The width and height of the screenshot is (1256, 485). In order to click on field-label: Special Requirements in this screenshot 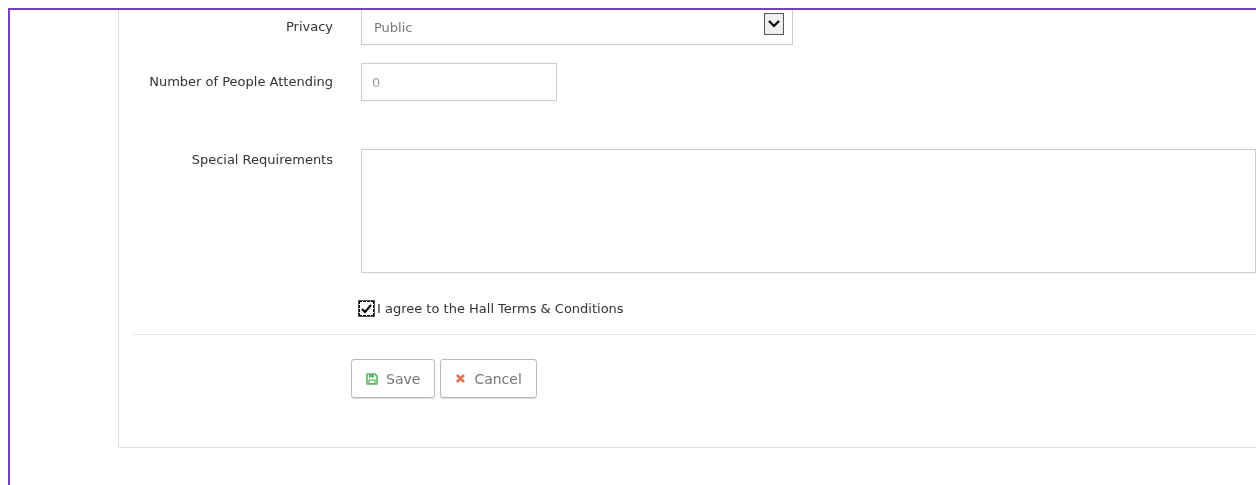, I will do `click(262, 160)`.